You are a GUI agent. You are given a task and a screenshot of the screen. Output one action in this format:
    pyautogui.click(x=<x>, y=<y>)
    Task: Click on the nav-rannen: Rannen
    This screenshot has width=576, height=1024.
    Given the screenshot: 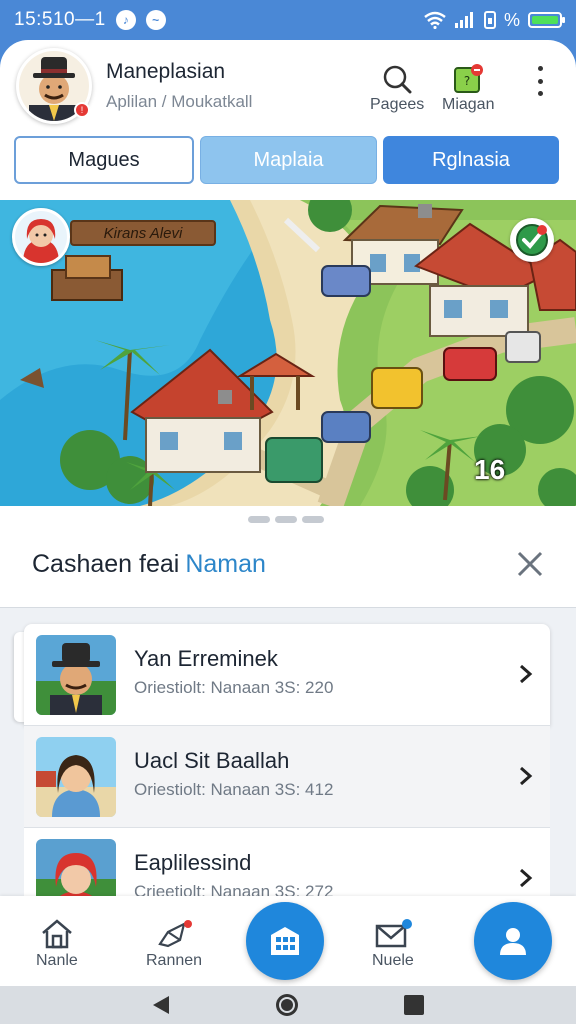 What is the action you would take?
    pyautogui.click(x=174, y=943)
    